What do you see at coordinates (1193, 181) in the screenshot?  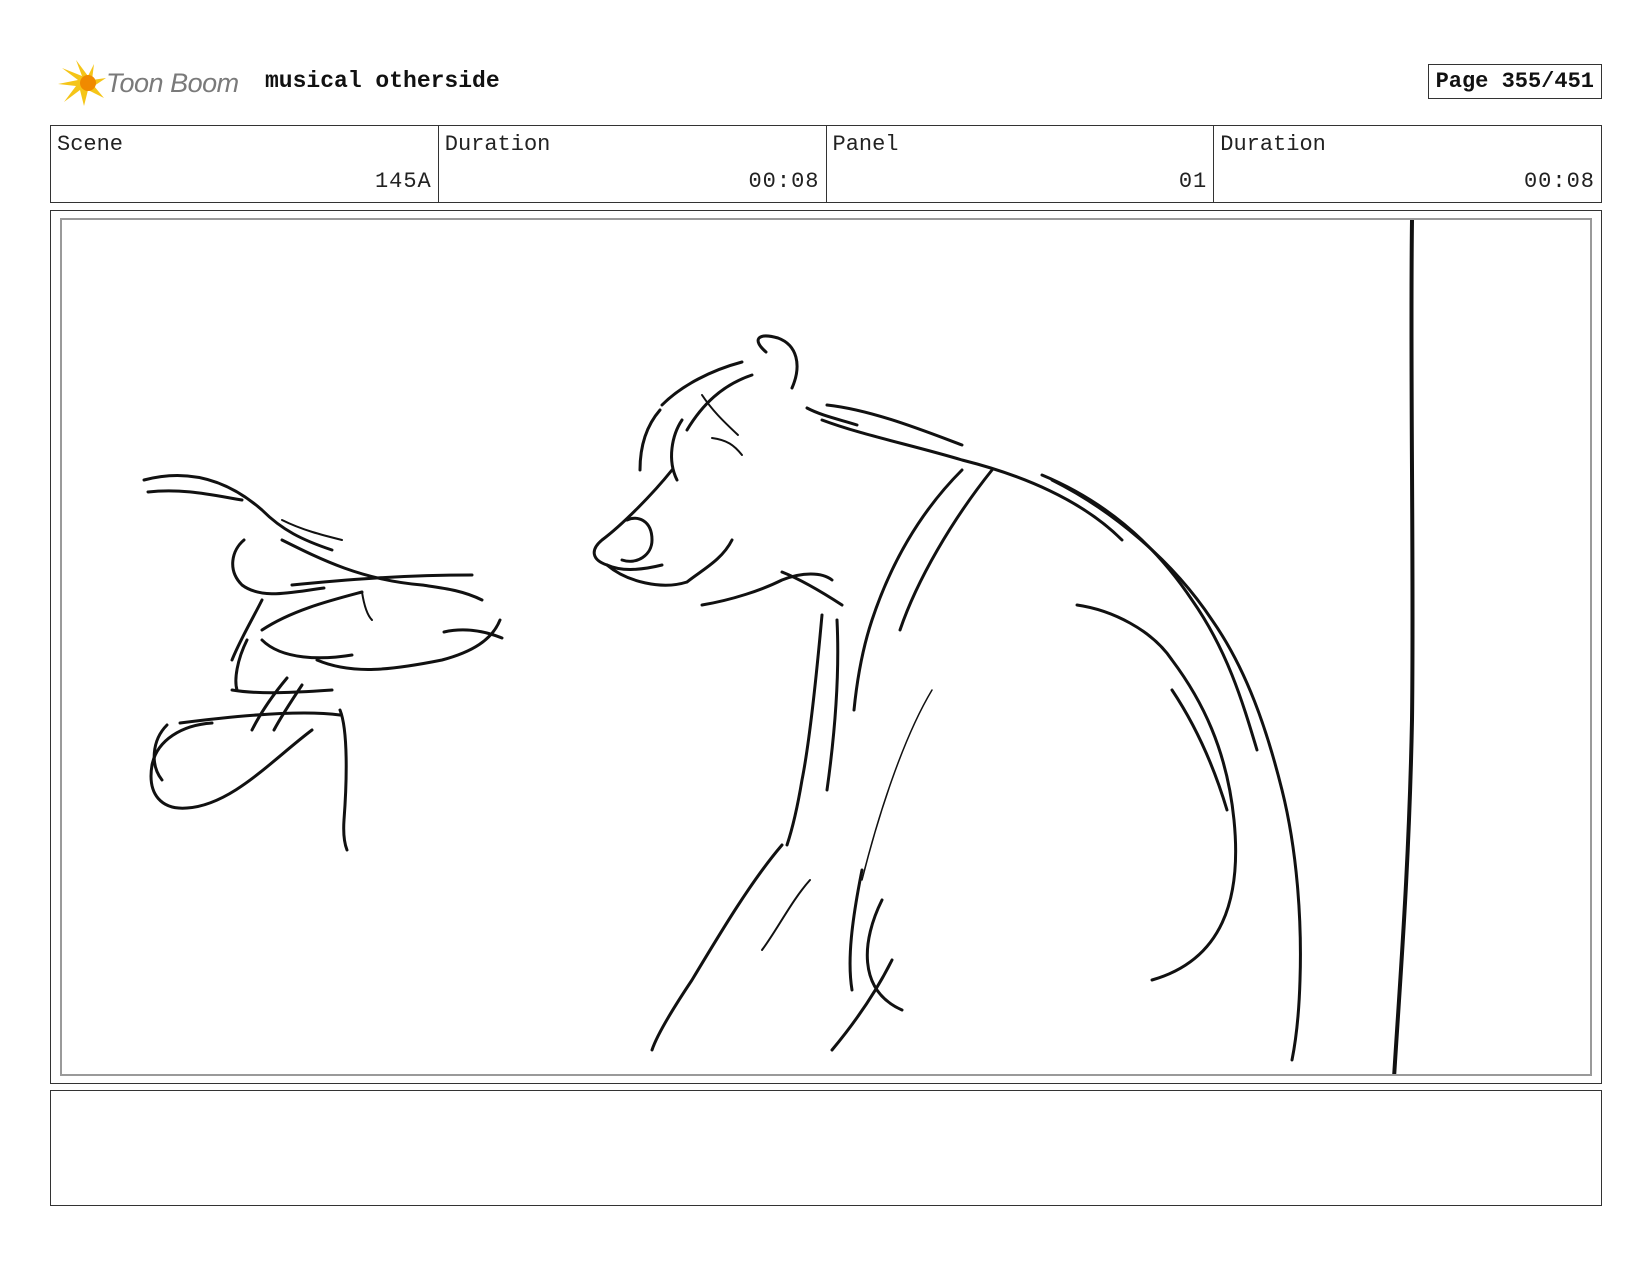 I see `panel-value: 01` at bounding box center [1193, 181].